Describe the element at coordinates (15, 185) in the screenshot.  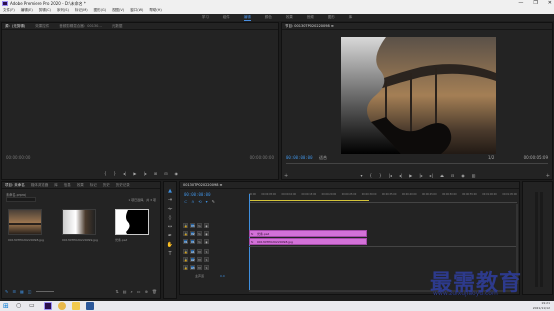
I see `tab-project: 项目: 未命名` at that location.